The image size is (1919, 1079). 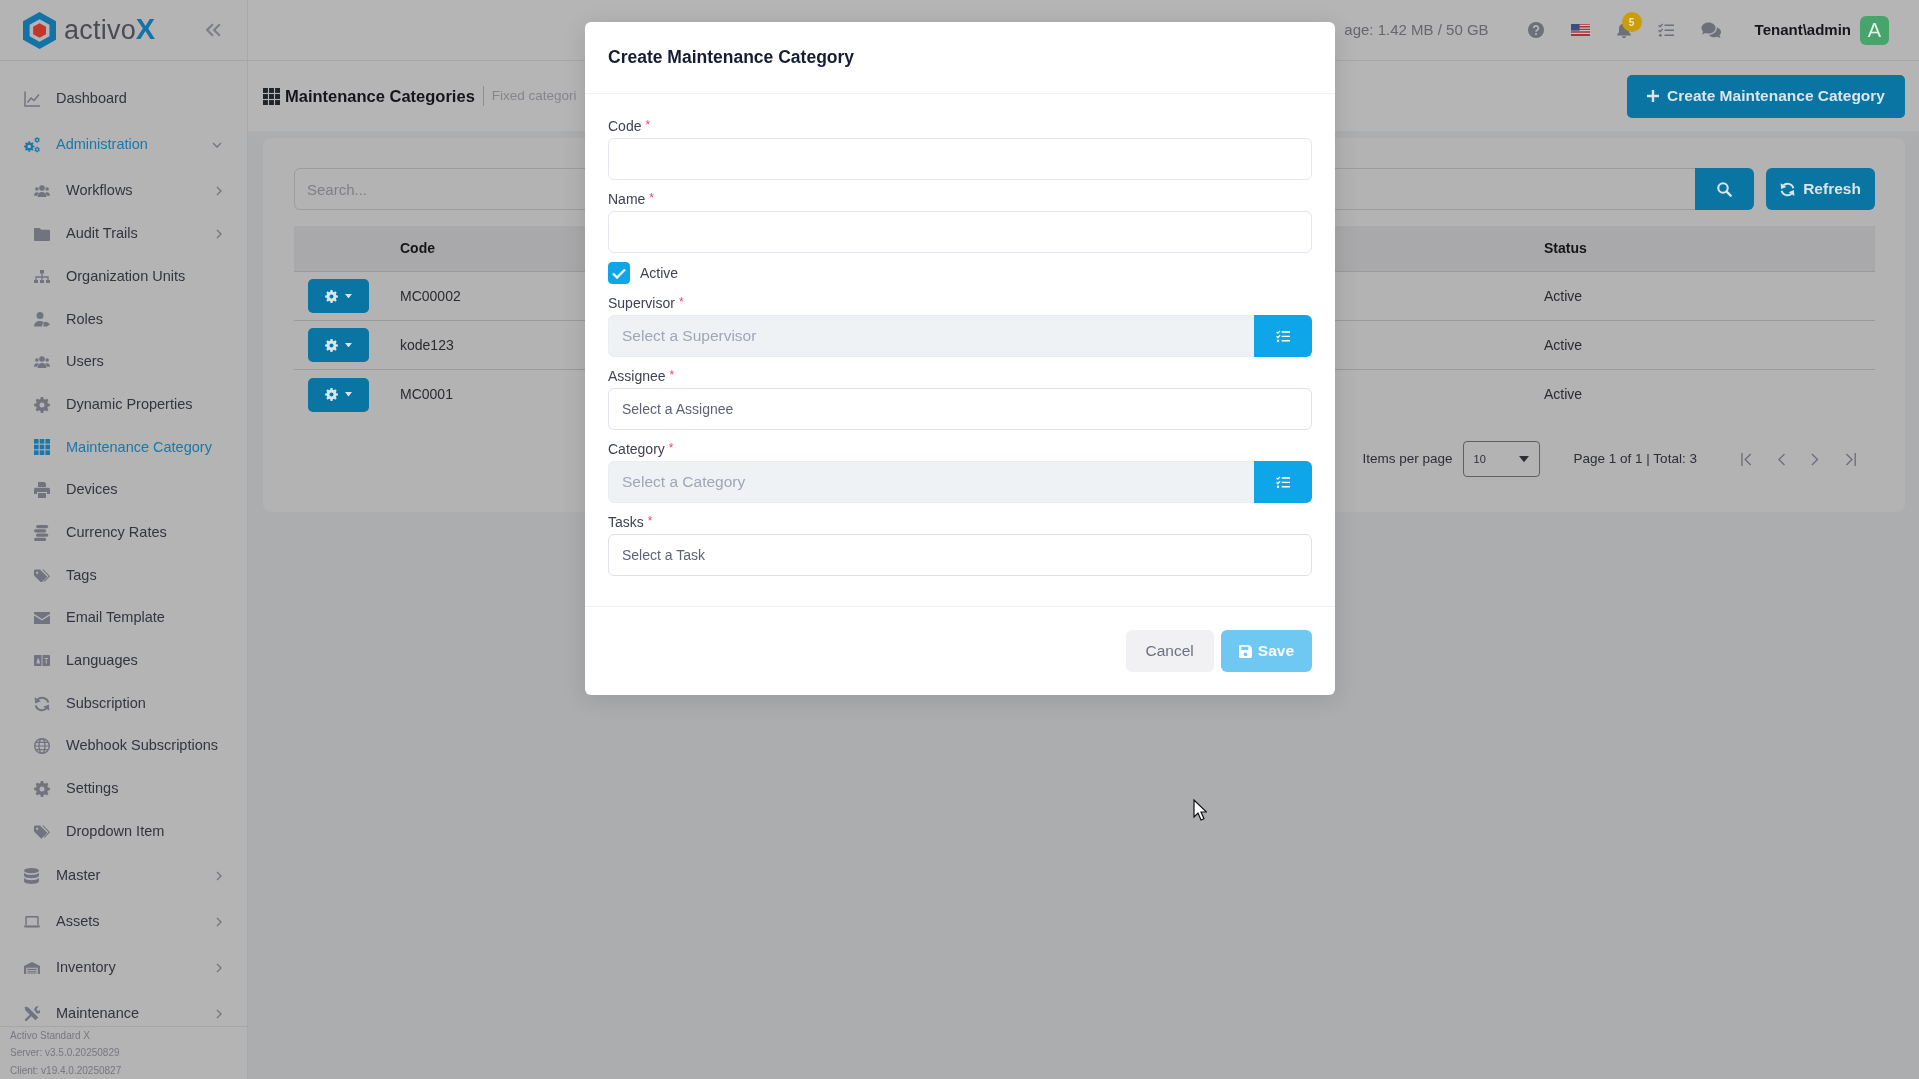 What do you see at coordinates (1710, 30) in the screenshot?
I see `chat-icon` at bounding box center [1710, 30].